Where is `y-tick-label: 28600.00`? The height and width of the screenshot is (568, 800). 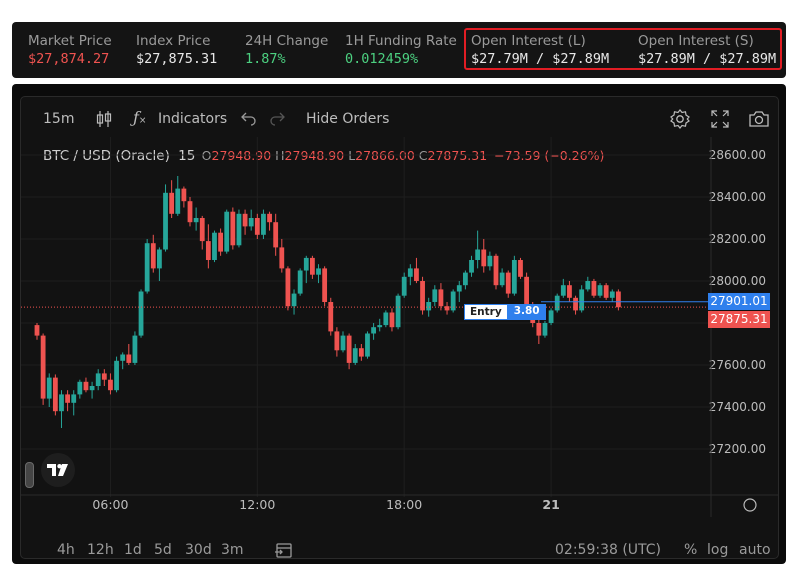 y-tick-label: 28600.00 is located at coordinates (737, 155).